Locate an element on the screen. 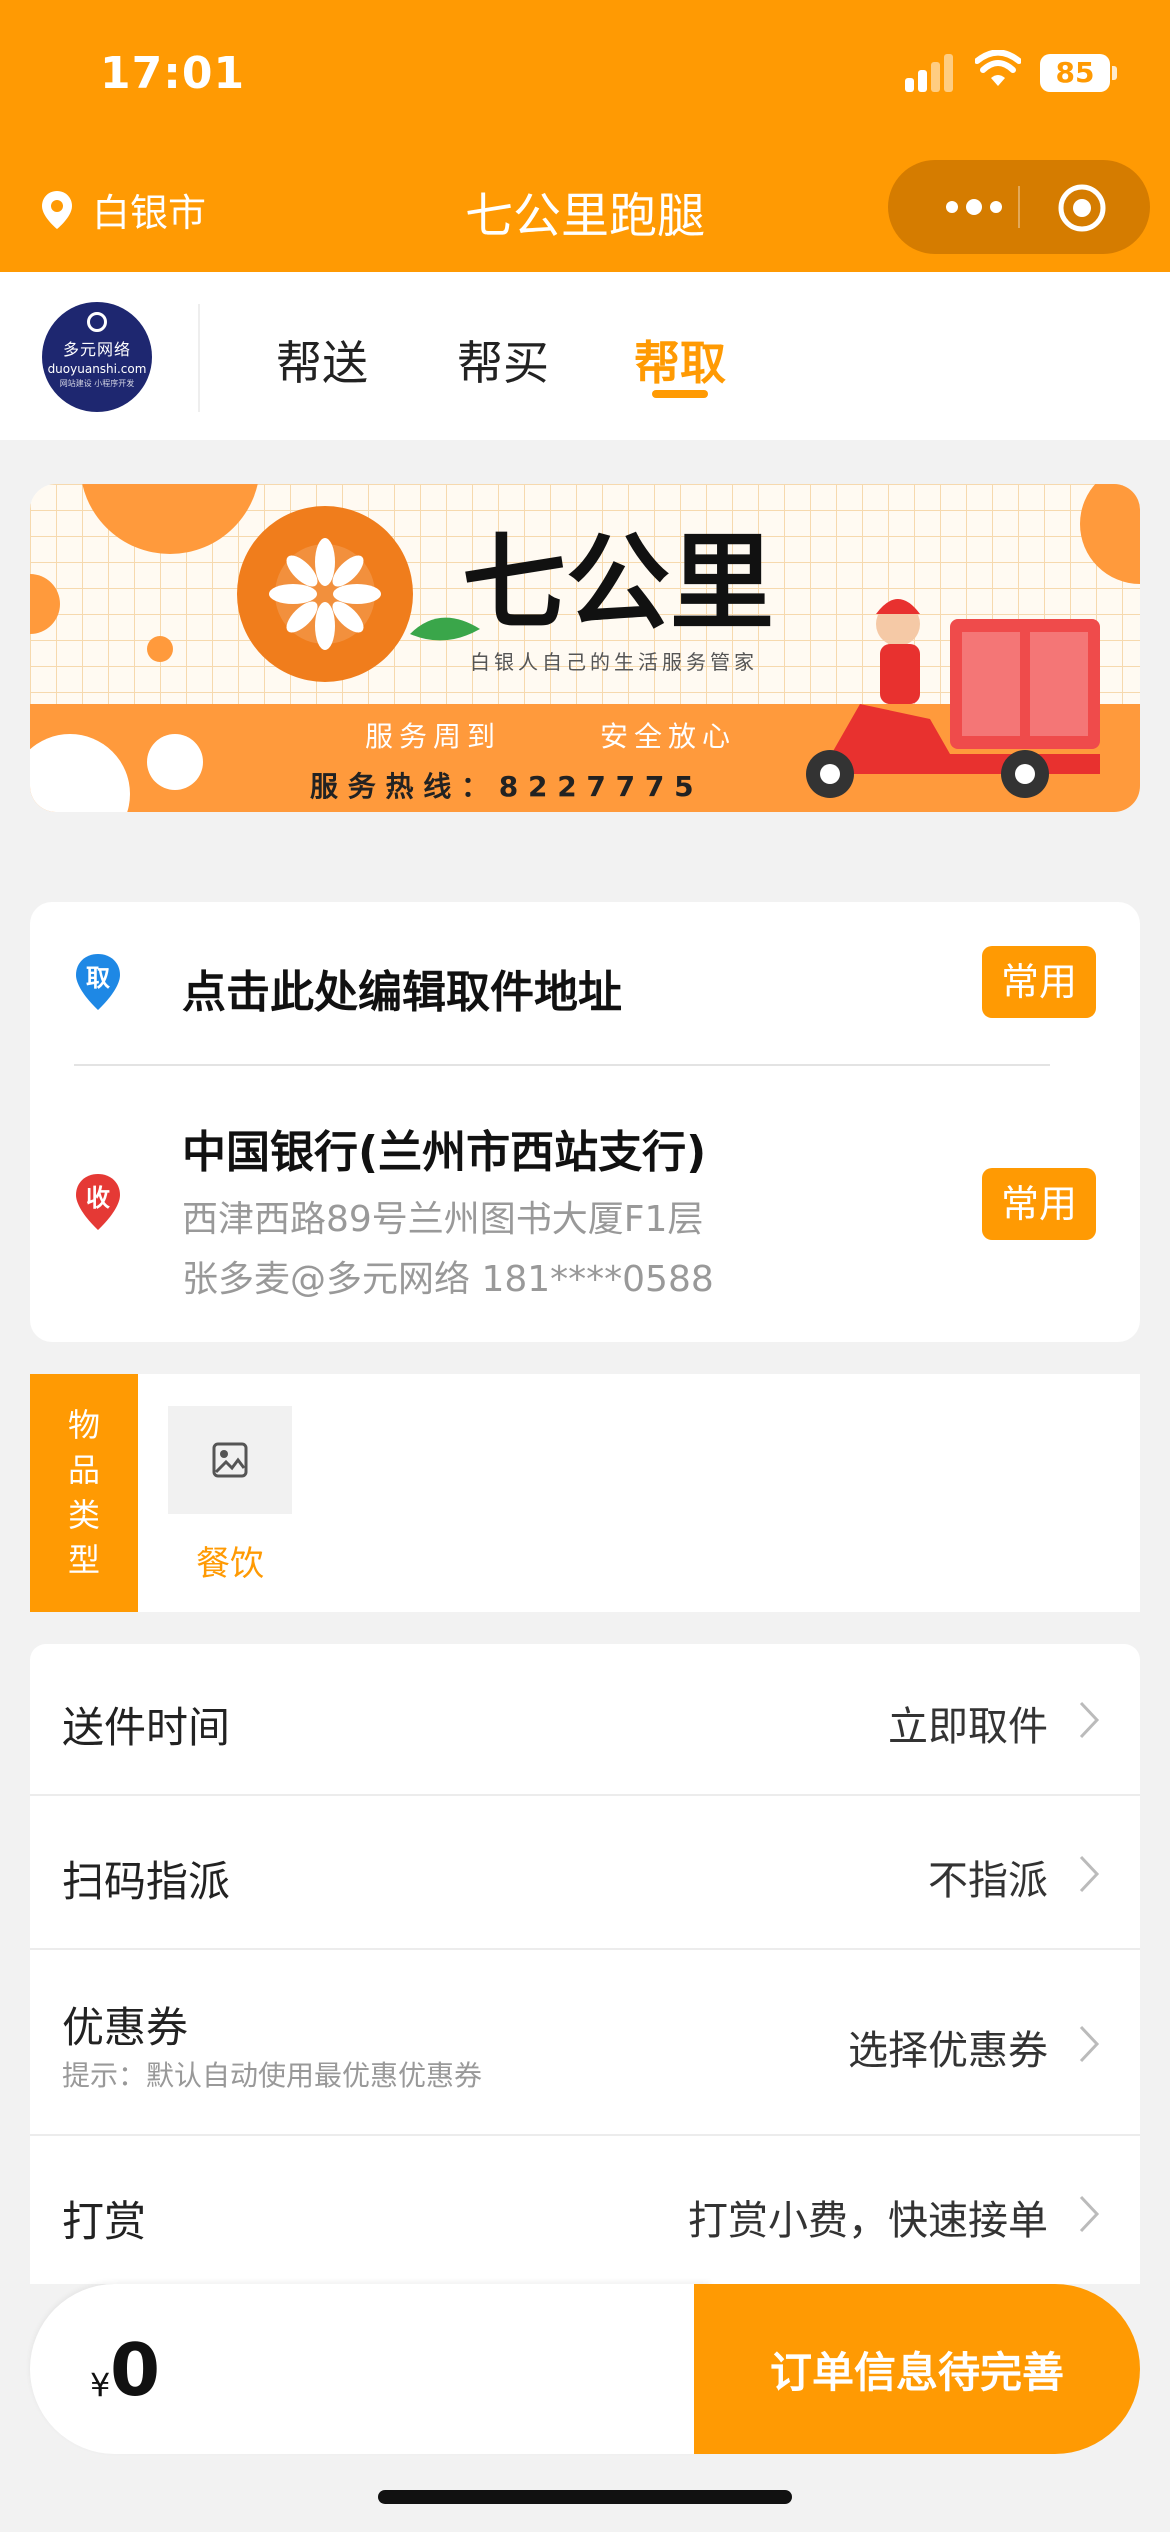 This screenshot has height=2532, width=1170. receiver-name: 中国银行(兰州市西站支行) is located at coordinates (444, 1148).